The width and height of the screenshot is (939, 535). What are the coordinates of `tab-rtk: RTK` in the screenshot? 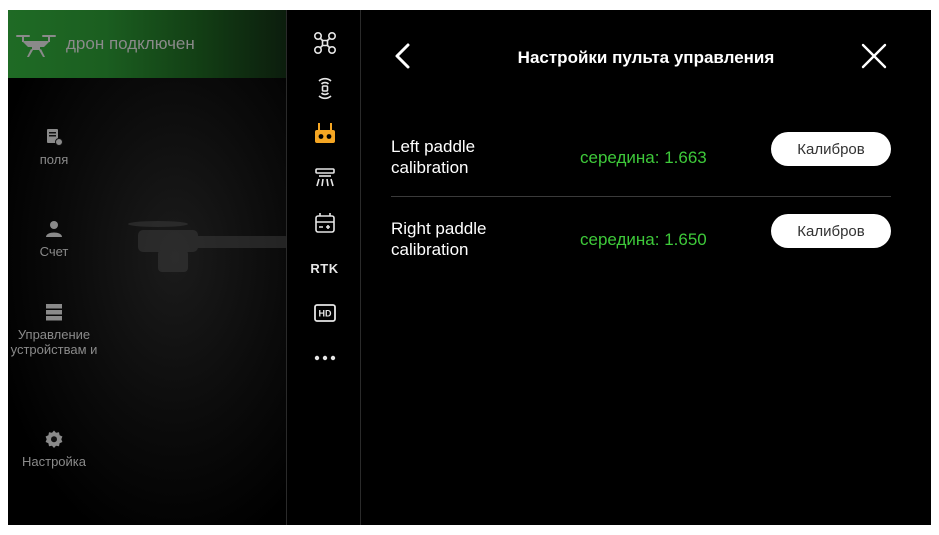 It's located at (324, 268).